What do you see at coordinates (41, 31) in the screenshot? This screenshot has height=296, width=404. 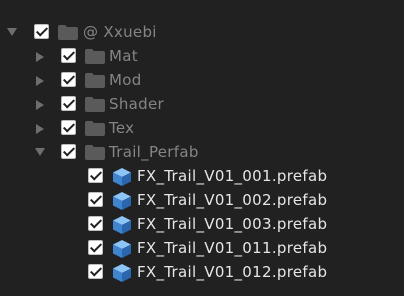 I see `checkbox-root` at bounding box center [41, 31].